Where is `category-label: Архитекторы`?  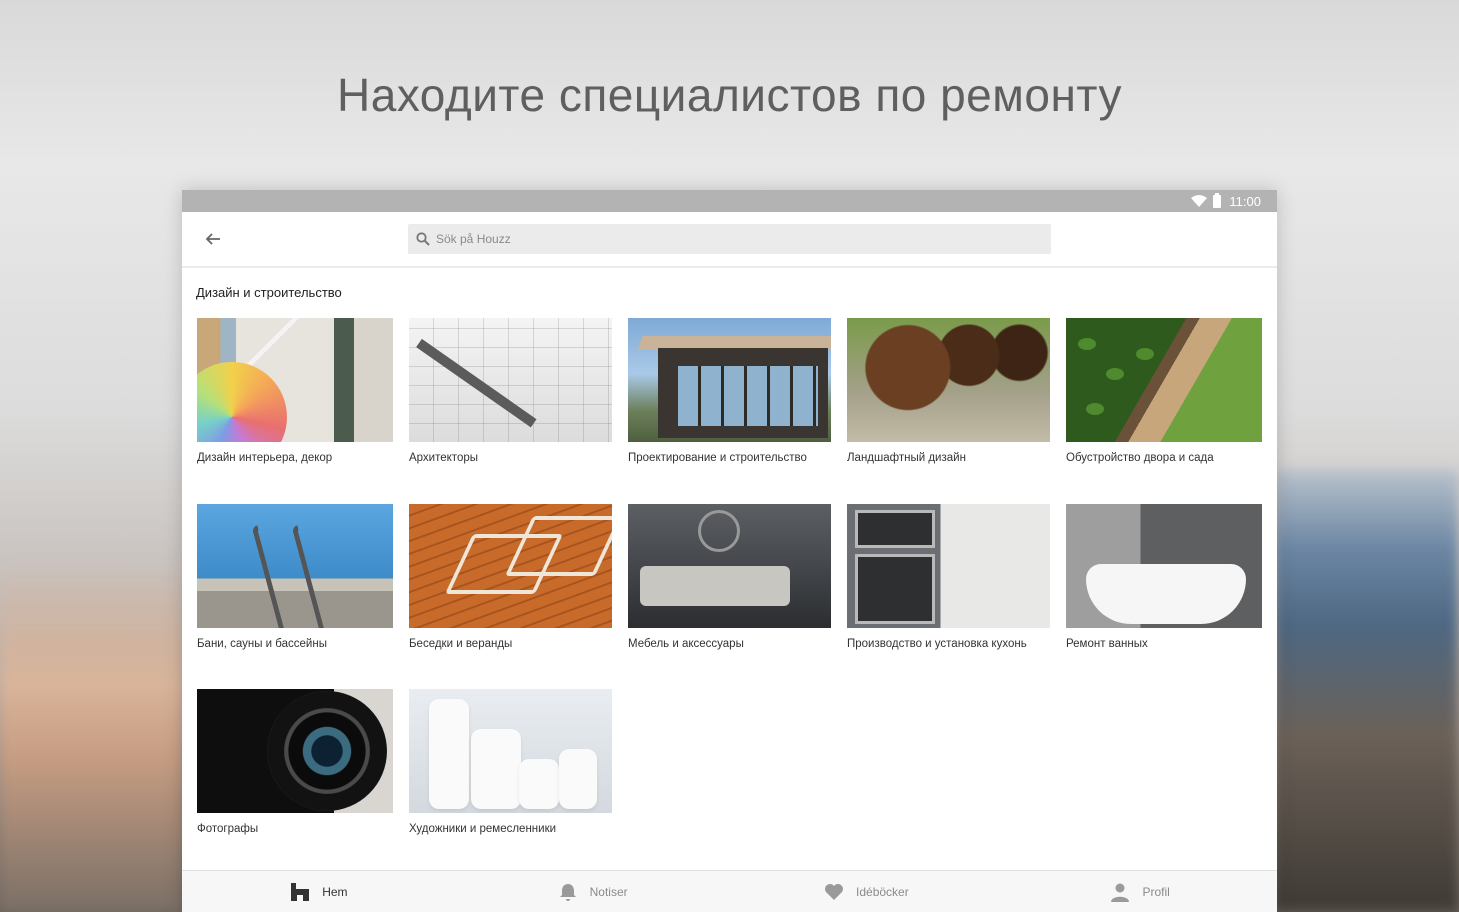 category-label: Архитекторы is located at coordinates (443, 458).